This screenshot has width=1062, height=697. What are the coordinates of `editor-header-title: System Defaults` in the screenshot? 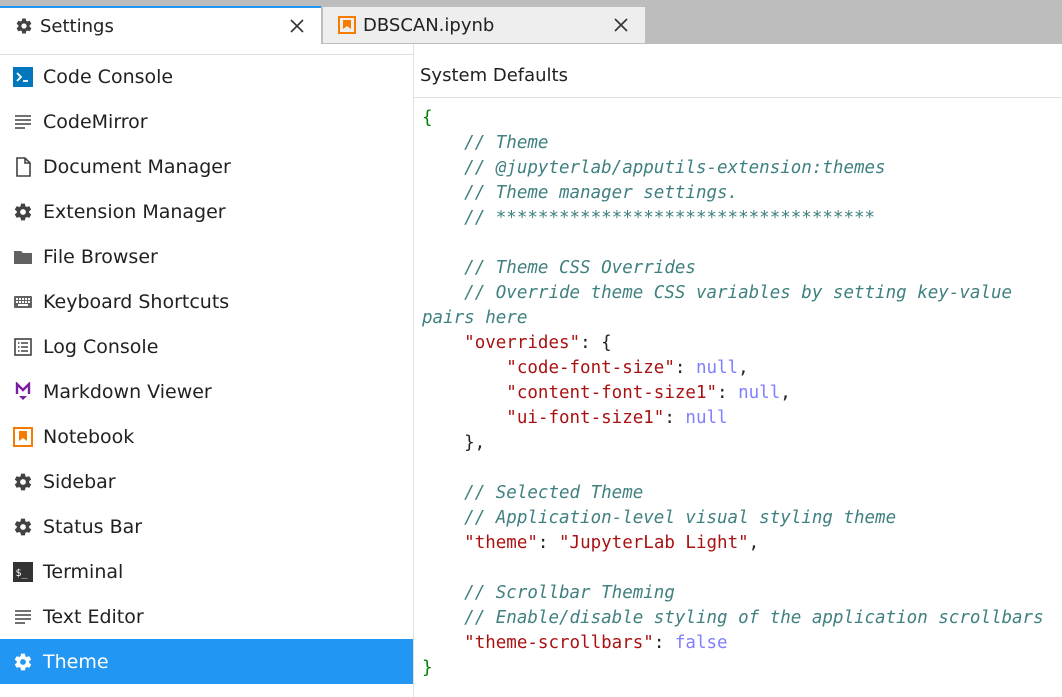 It's located at (494, 75).